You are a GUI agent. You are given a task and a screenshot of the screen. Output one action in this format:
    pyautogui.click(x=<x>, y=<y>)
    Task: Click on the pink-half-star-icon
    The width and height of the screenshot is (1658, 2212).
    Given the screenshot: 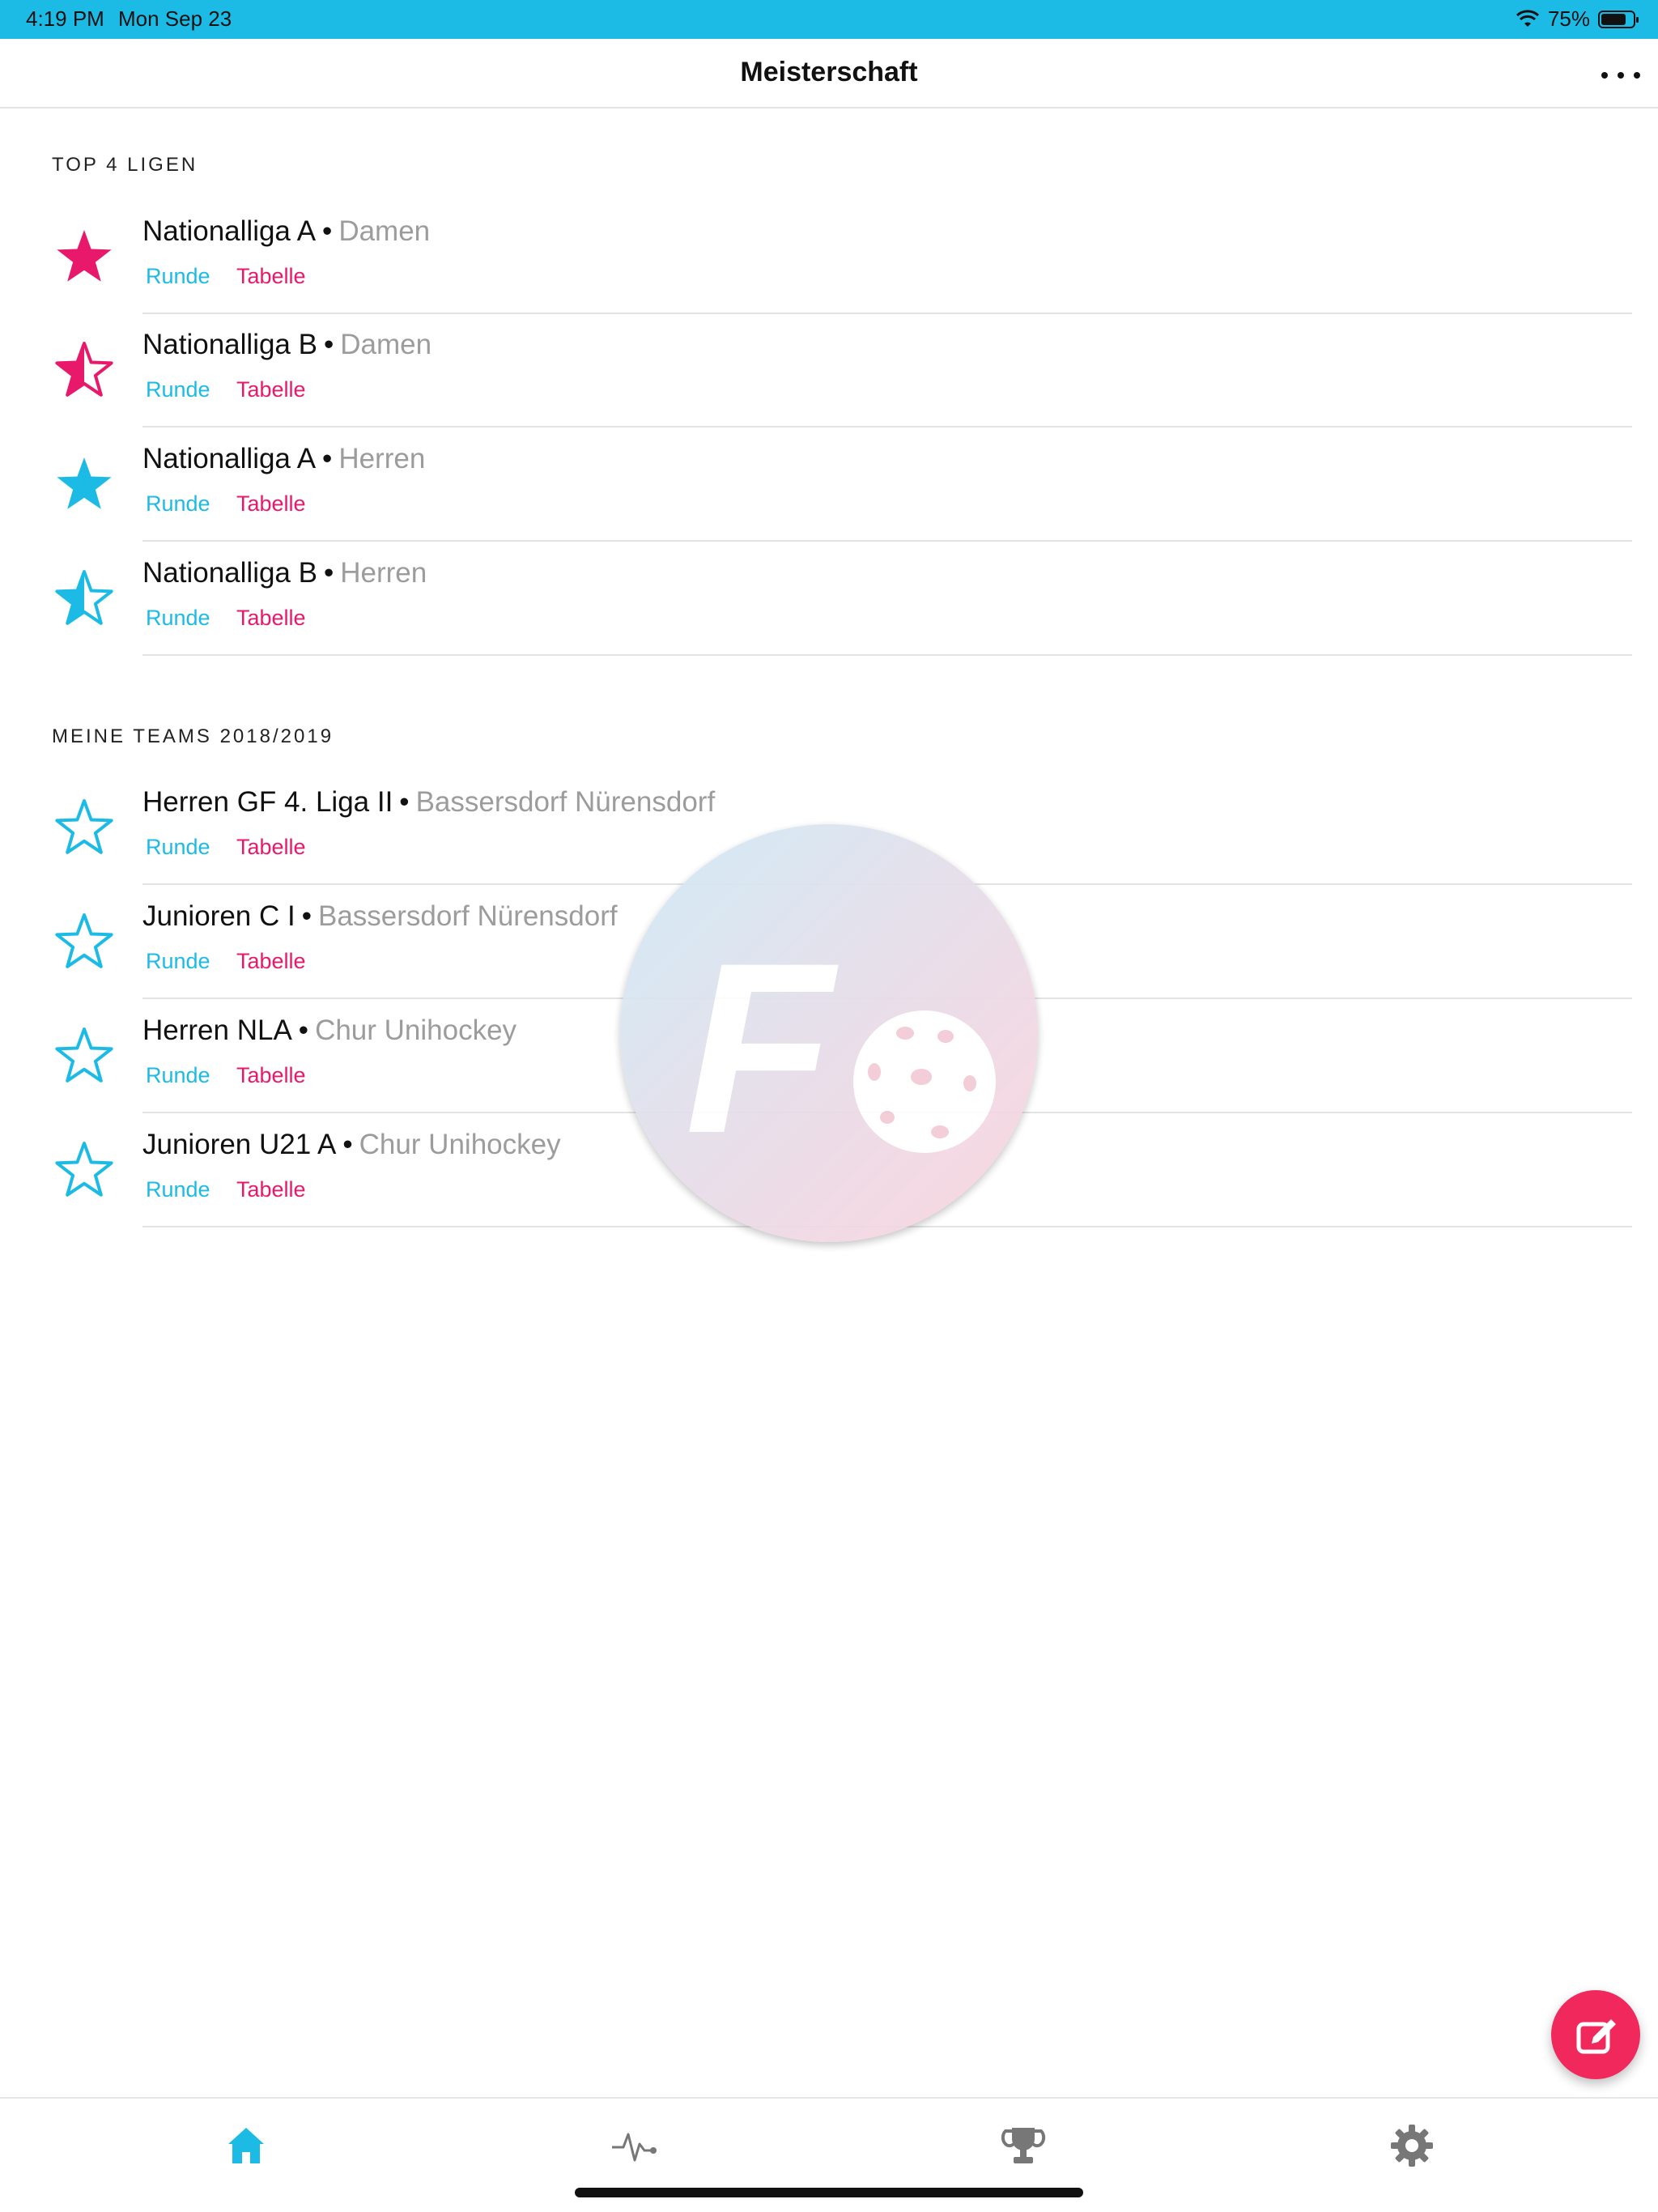 What is the action you would take?
    pyautogui.click(x=84, y=370)
    